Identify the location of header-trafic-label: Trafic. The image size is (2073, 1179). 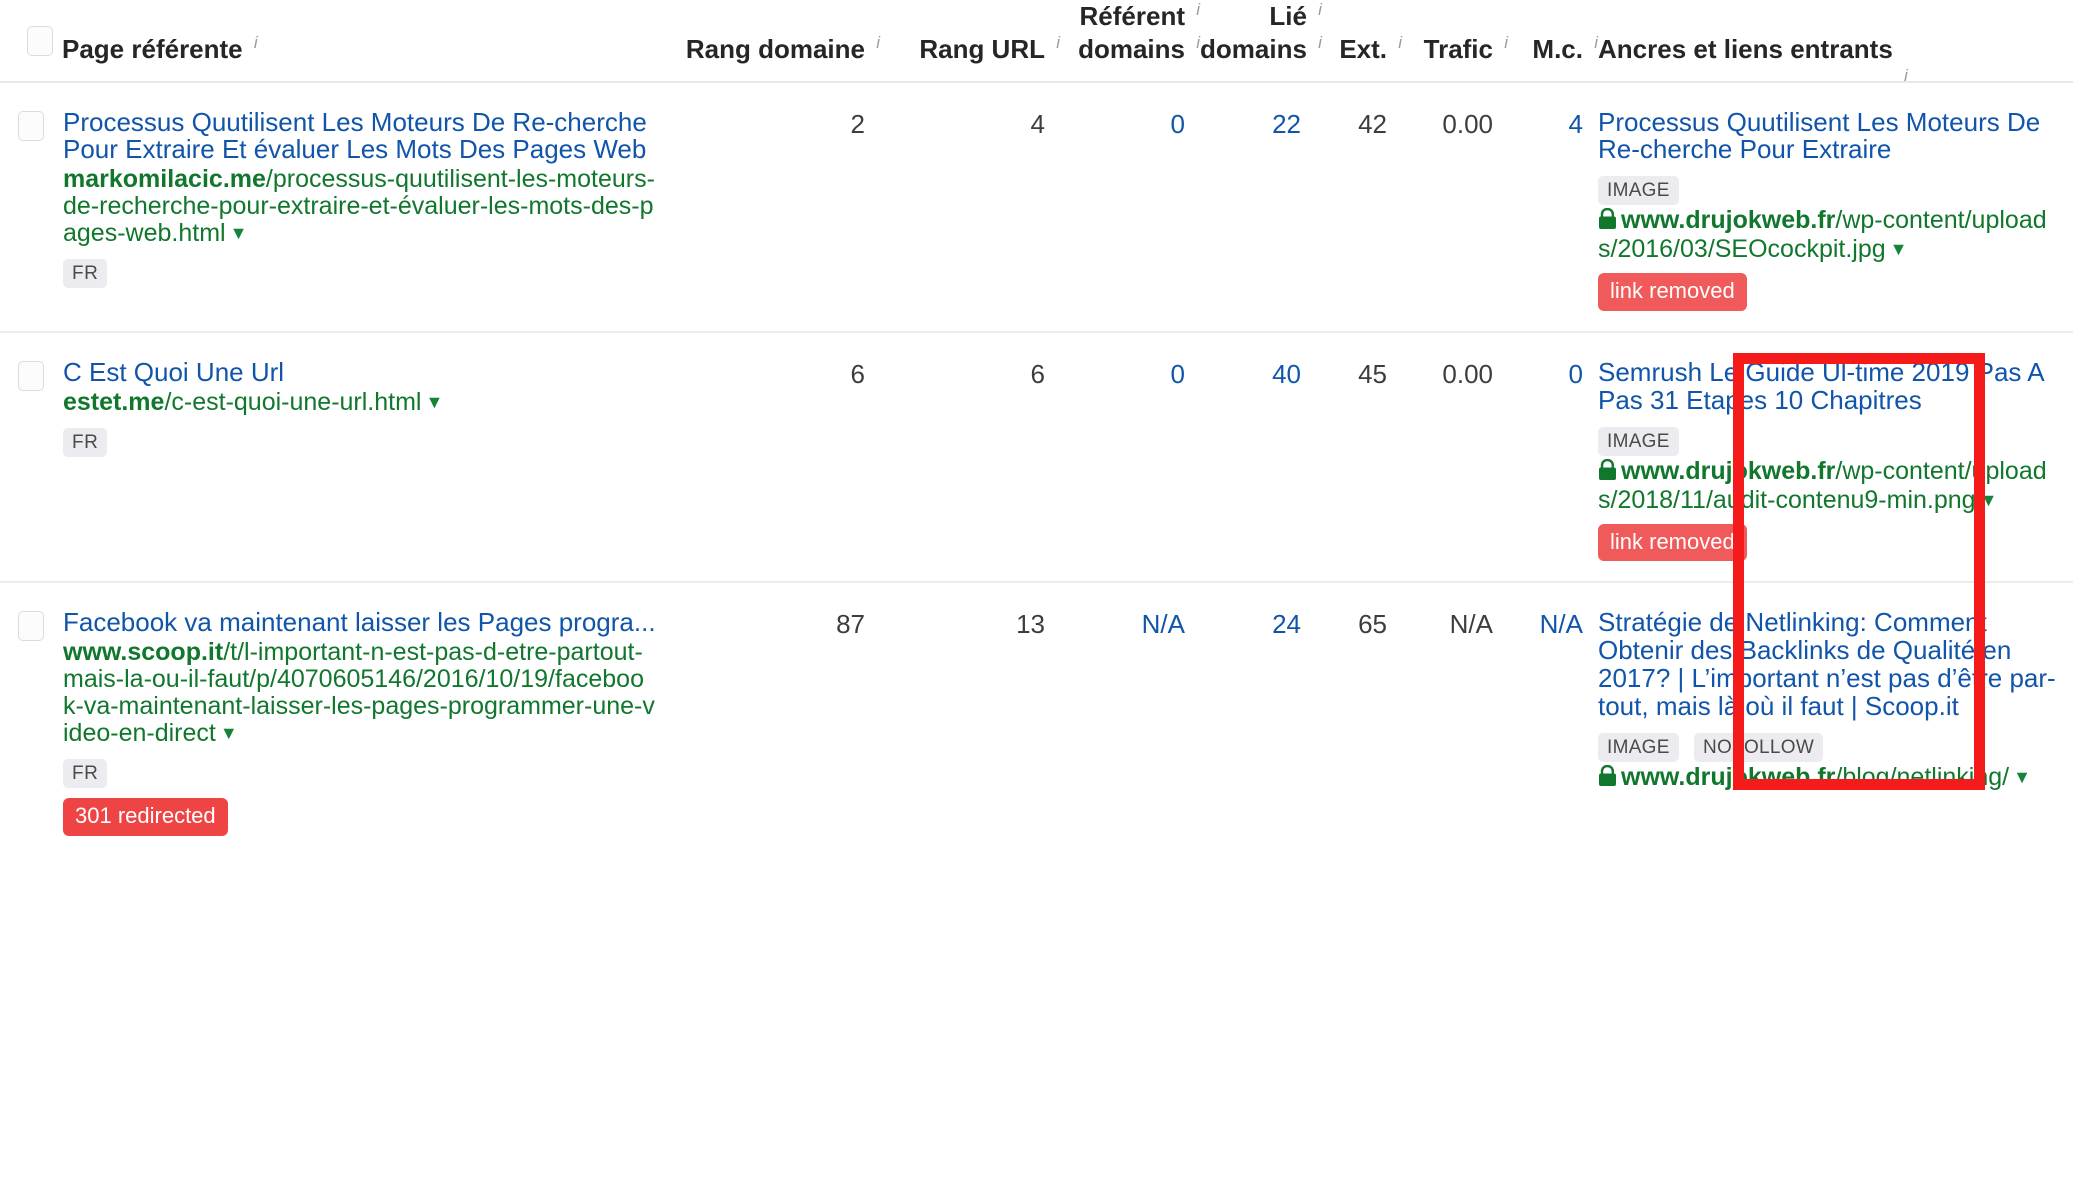
(1458, 49).